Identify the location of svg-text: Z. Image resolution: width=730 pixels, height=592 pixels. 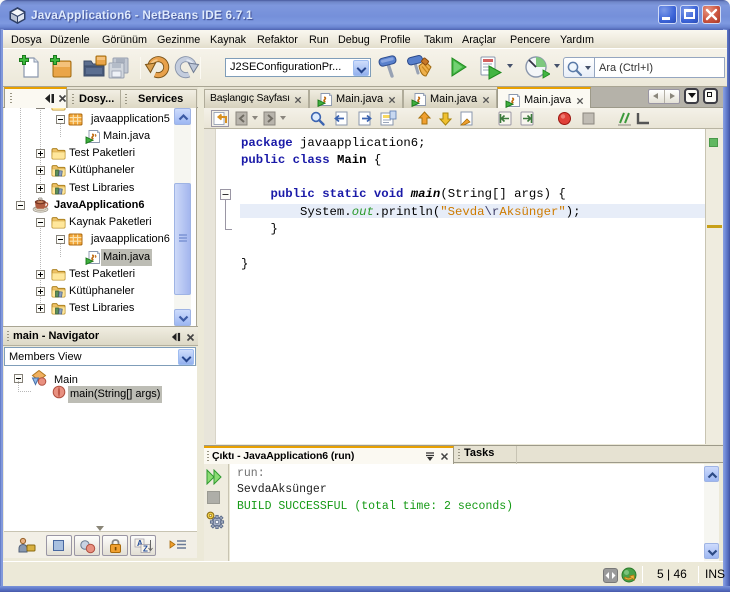
(145, 549).